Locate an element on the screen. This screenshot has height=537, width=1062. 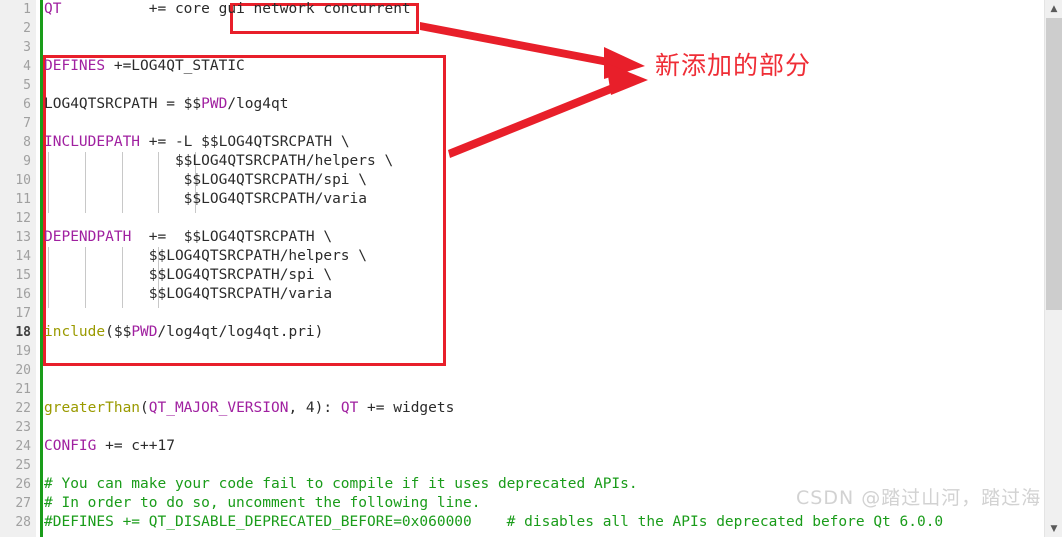
code-token: += core gui network concurrent is located at coordinates (236, 9).